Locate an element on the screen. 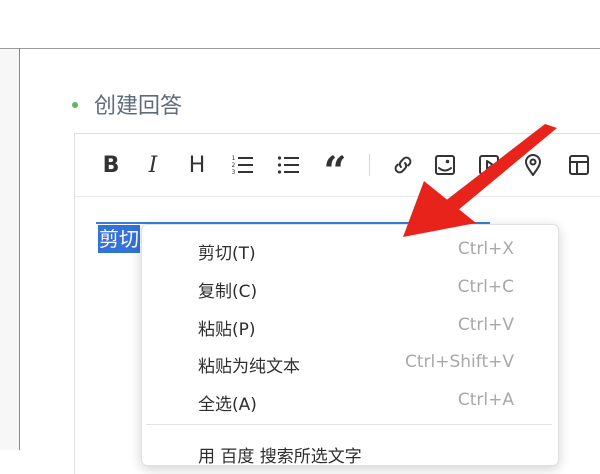 The height and width of the screenshot is (474, 600). quote-button: “ is located at coordinates (335, 171).